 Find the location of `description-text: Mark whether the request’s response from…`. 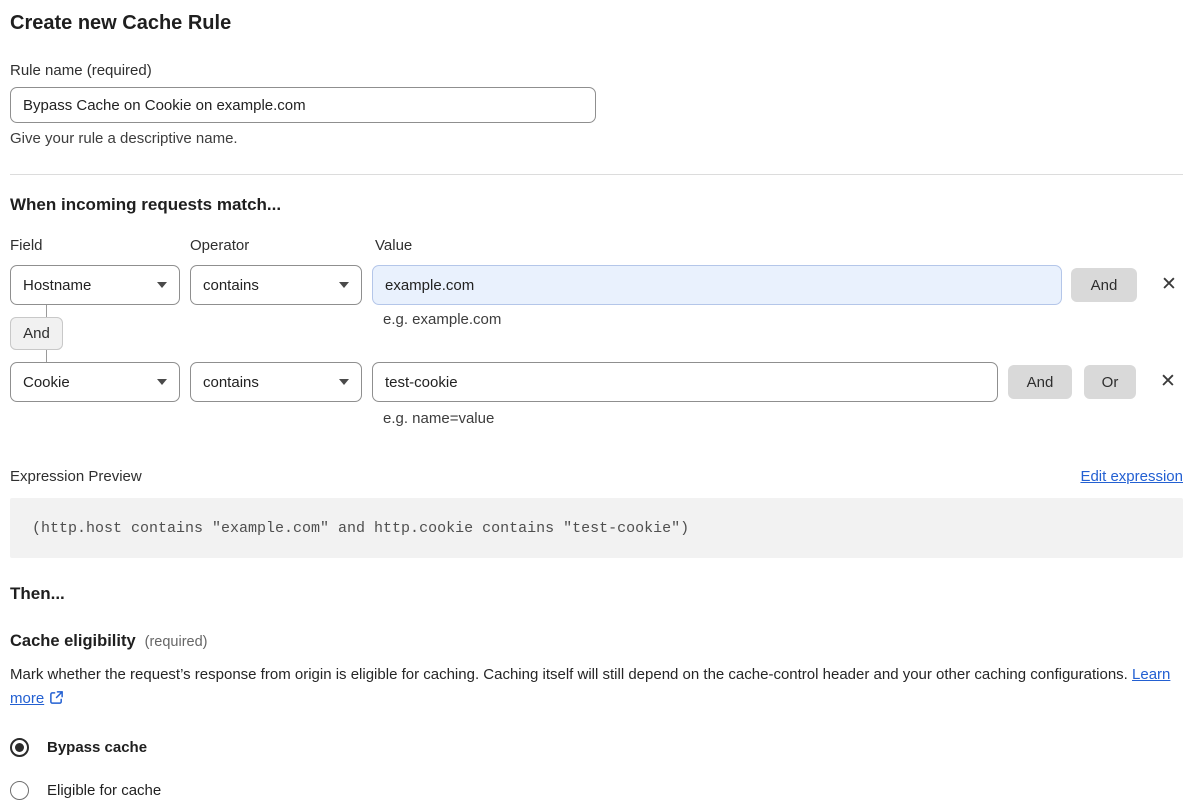

description-text: Mark whether the request’s response from… is located at coordinates (569, 674).